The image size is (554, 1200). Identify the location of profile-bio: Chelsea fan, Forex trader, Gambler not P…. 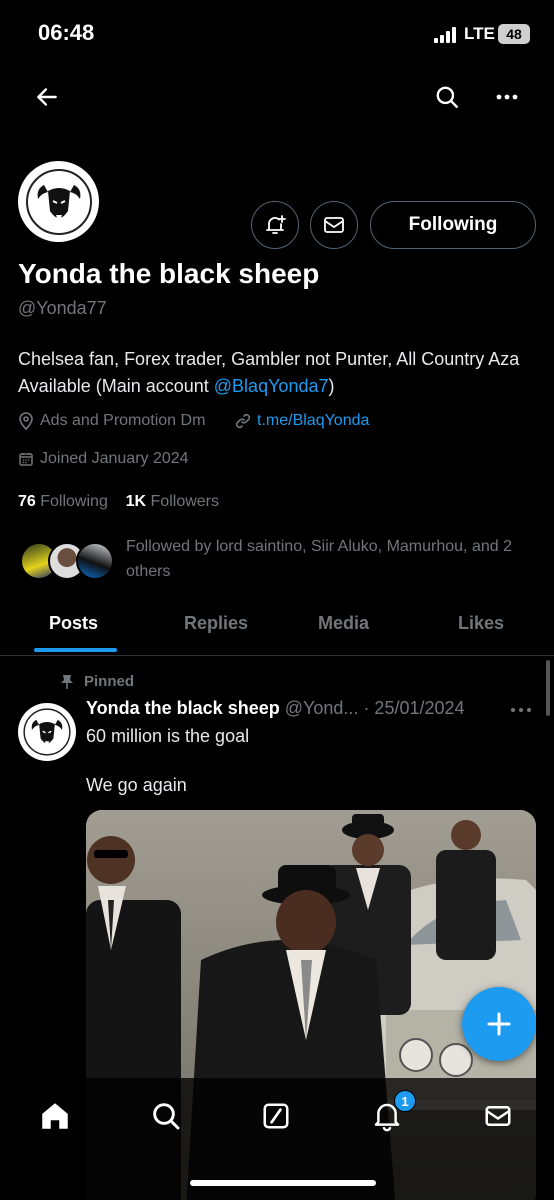
(278, 373).